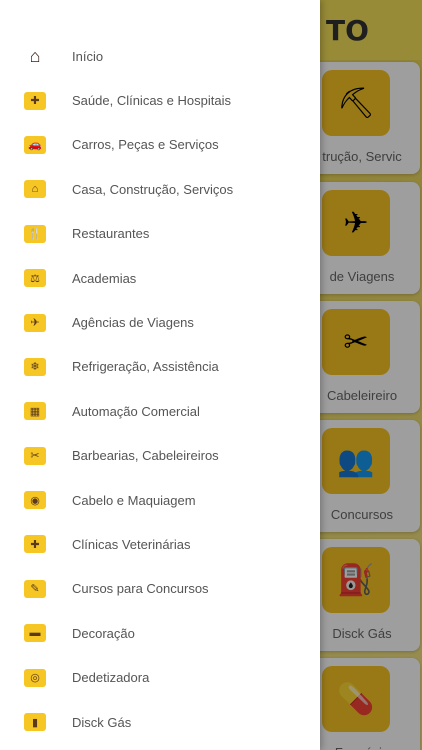 The image size is (422, 750). What do you see at coordinates (35, 544) in the screenshot?
I see `veterinary-icon: ✚` at bounding box center [35, 544].